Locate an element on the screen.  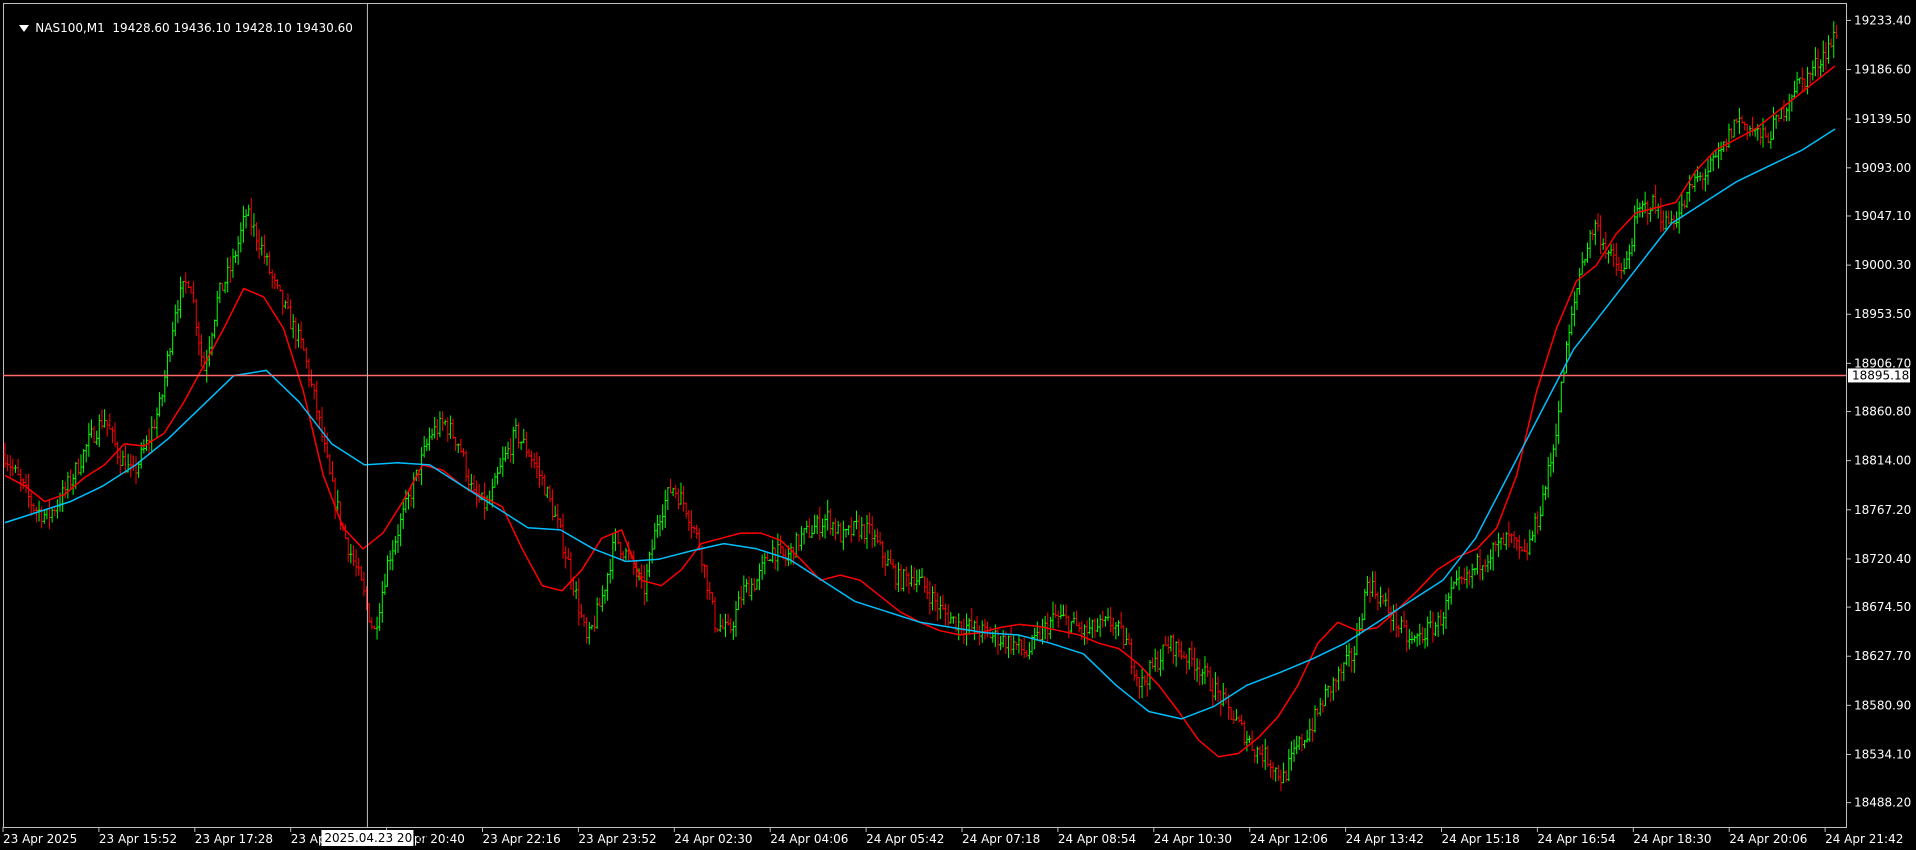
y-tick-label: 19047.10 is located at coordinates (1882, 216).